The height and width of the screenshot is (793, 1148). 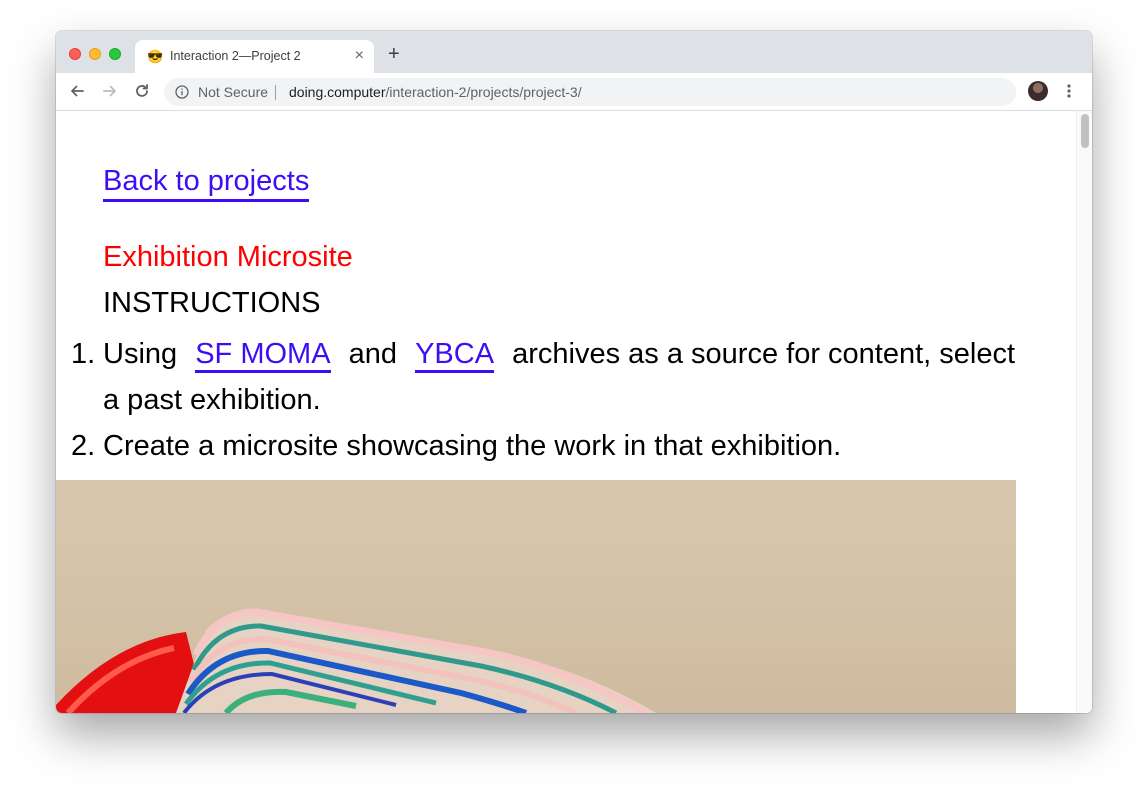 What do you see at coordinates (394, 54) in the screenshot?
I see `new-tab-button: +` at bounding box center [394, 54].